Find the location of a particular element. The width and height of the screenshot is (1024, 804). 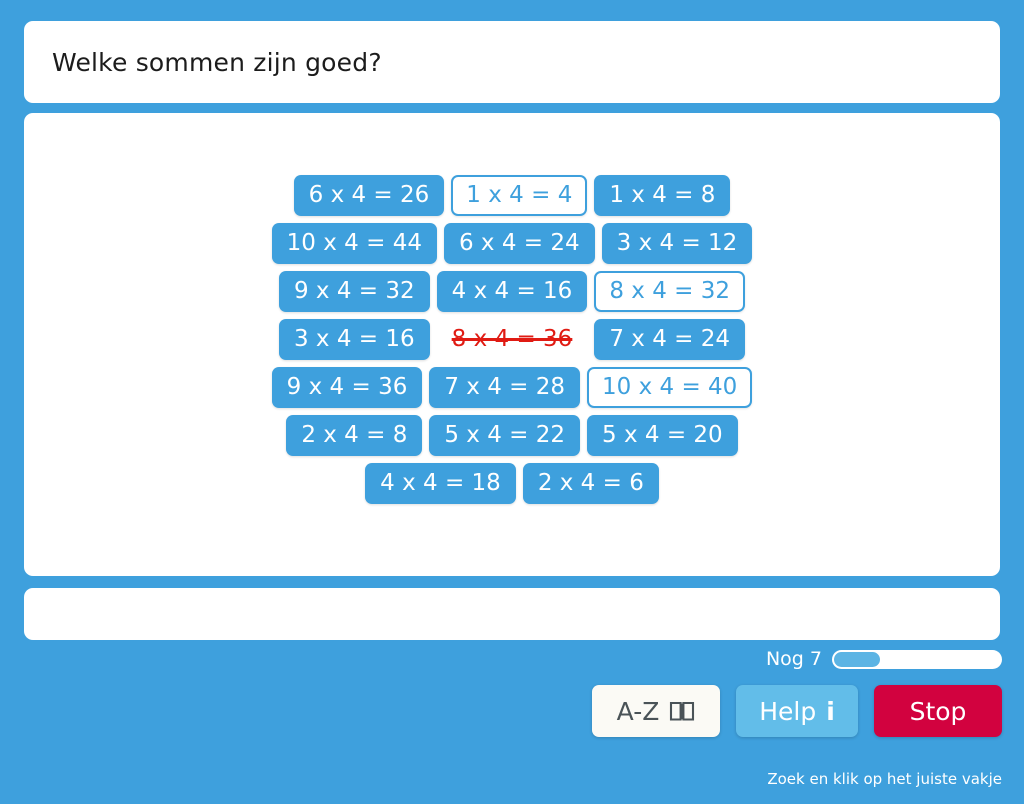

sum-tile: 2 x 4 = 8 is located at coordinates (354, 435).